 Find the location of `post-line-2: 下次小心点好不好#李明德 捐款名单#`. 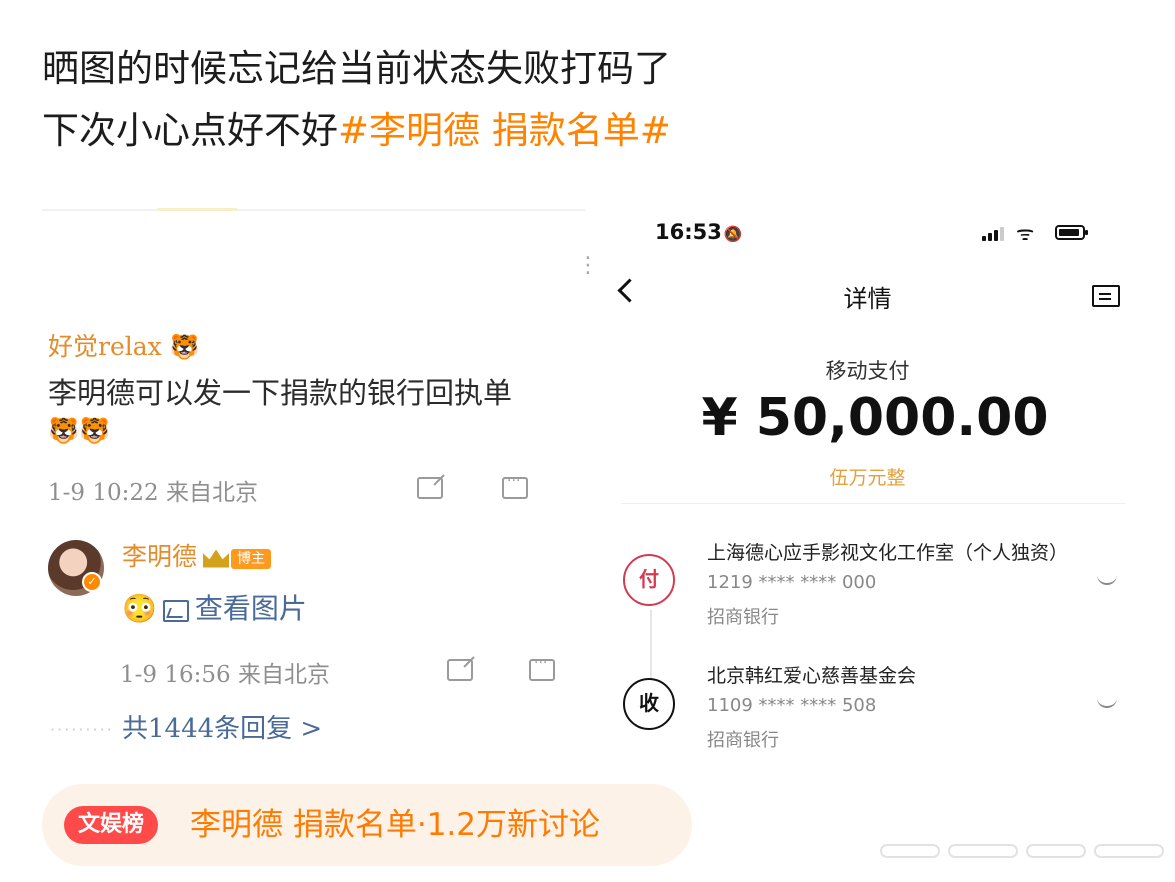

post-line-2: 下次小心点好不好#李明德 捐款名单# is located at coordinates (592, 131).